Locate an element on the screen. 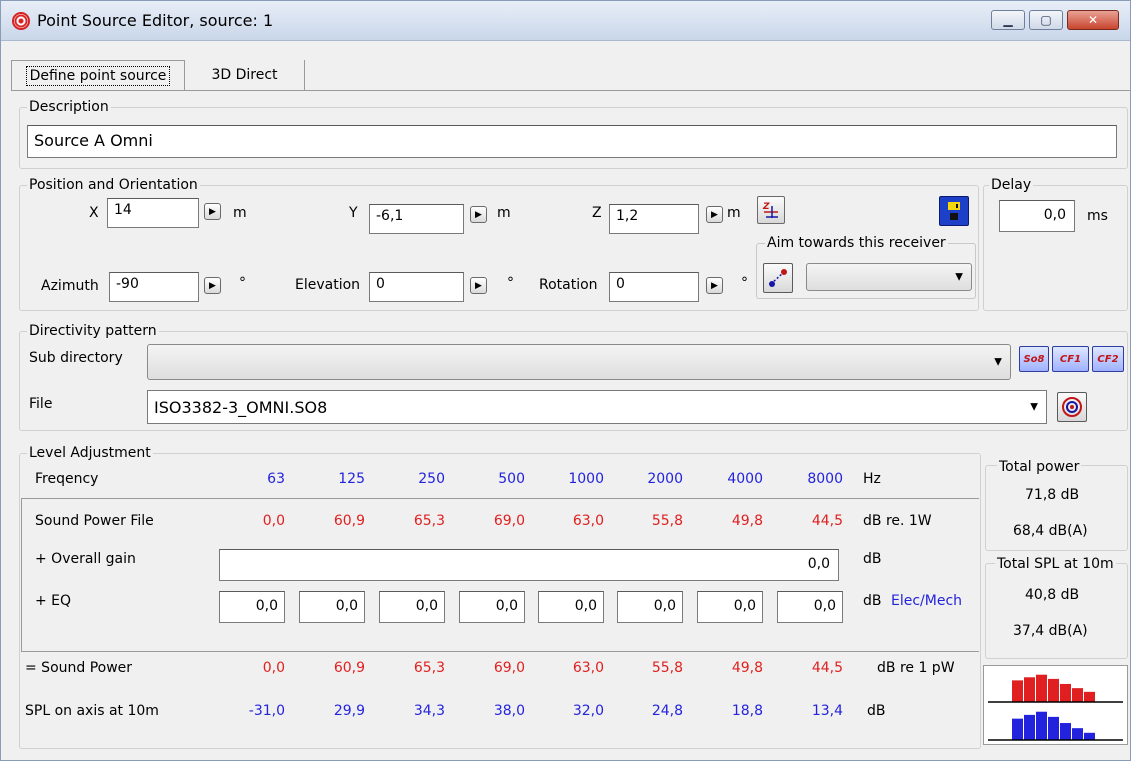  rotation-spin-button: ▶ is located at coordinates (714, 285).